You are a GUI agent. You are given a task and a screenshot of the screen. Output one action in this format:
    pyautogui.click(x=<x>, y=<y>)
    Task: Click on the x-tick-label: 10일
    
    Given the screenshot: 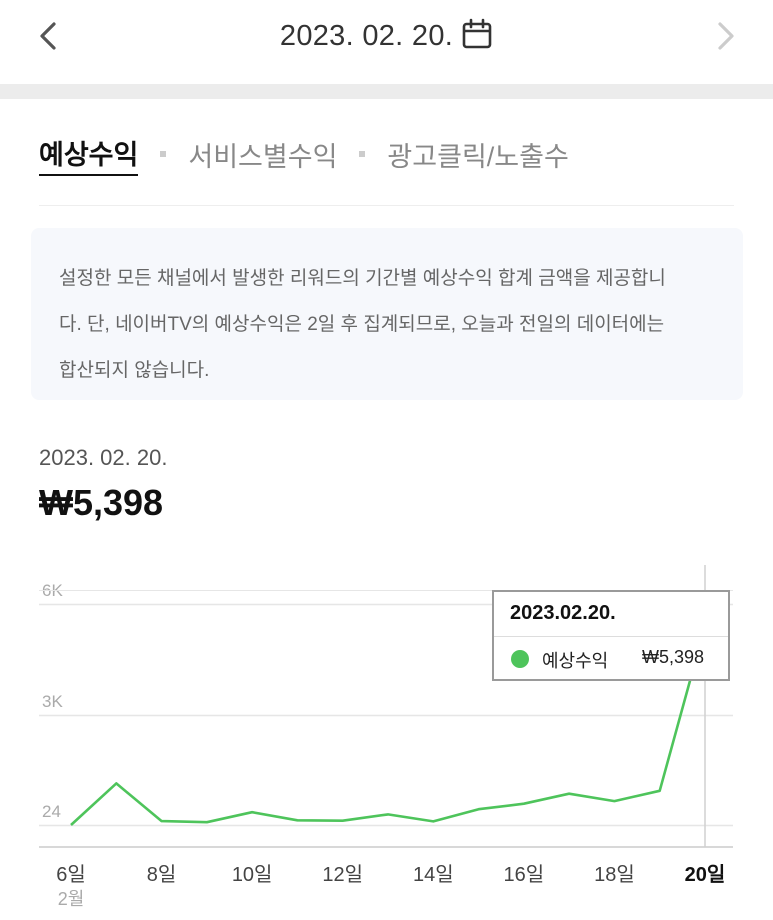 What is the action you would take?
    pyautogui.click(x=252, y=874)
    